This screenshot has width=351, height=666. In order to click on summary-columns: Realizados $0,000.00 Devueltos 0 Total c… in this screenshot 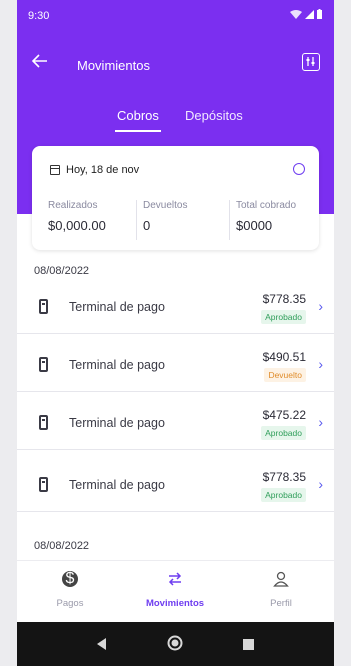, I will do `click(175, 220)`.